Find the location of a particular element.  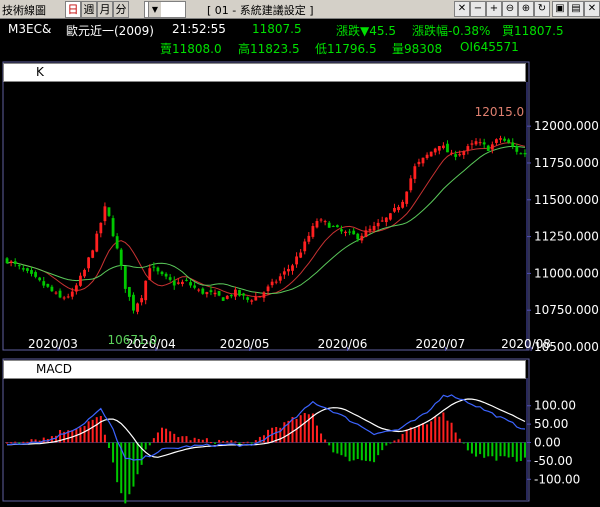

date-tick-label: 2020/07 is located at coordinates (440, 344).